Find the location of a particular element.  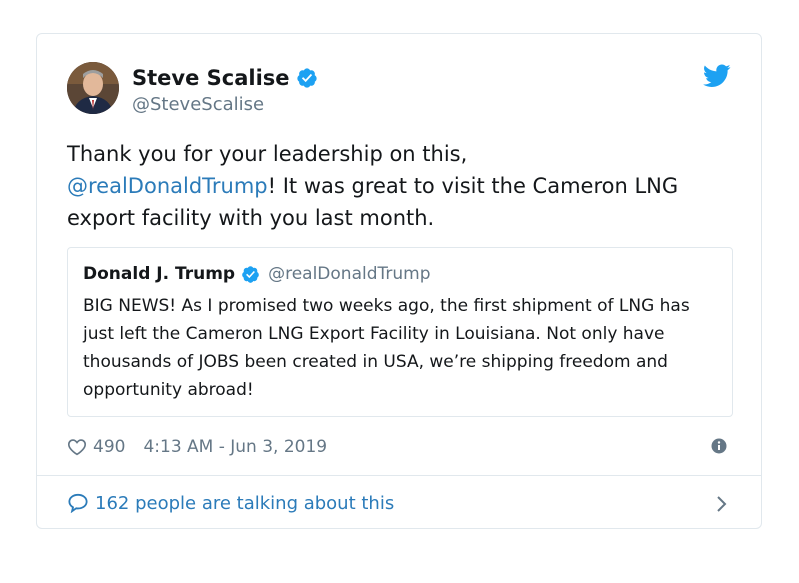

author-names: Steve Scalise @SteveScalise is located at coordinates (225, 89).